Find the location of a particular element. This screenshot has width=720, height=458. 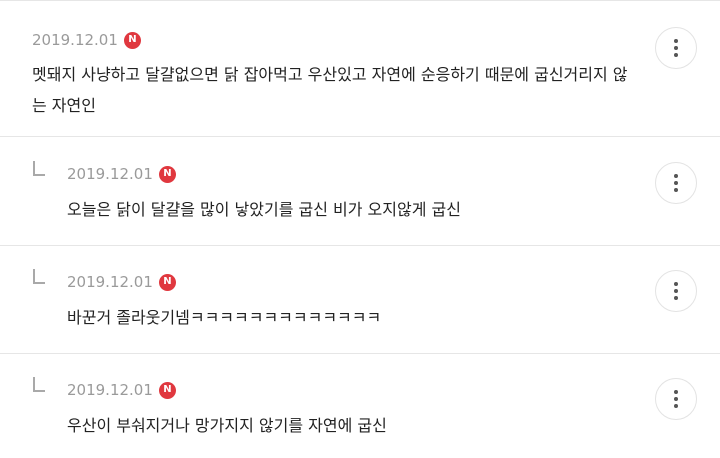

comment-text: 바꾼거 졸라웃기넴ㅋㅋㅋㅋㅋㅋㅋㅋㅋㅋㅋㅋㅋ is located at coordinates (224, 317).